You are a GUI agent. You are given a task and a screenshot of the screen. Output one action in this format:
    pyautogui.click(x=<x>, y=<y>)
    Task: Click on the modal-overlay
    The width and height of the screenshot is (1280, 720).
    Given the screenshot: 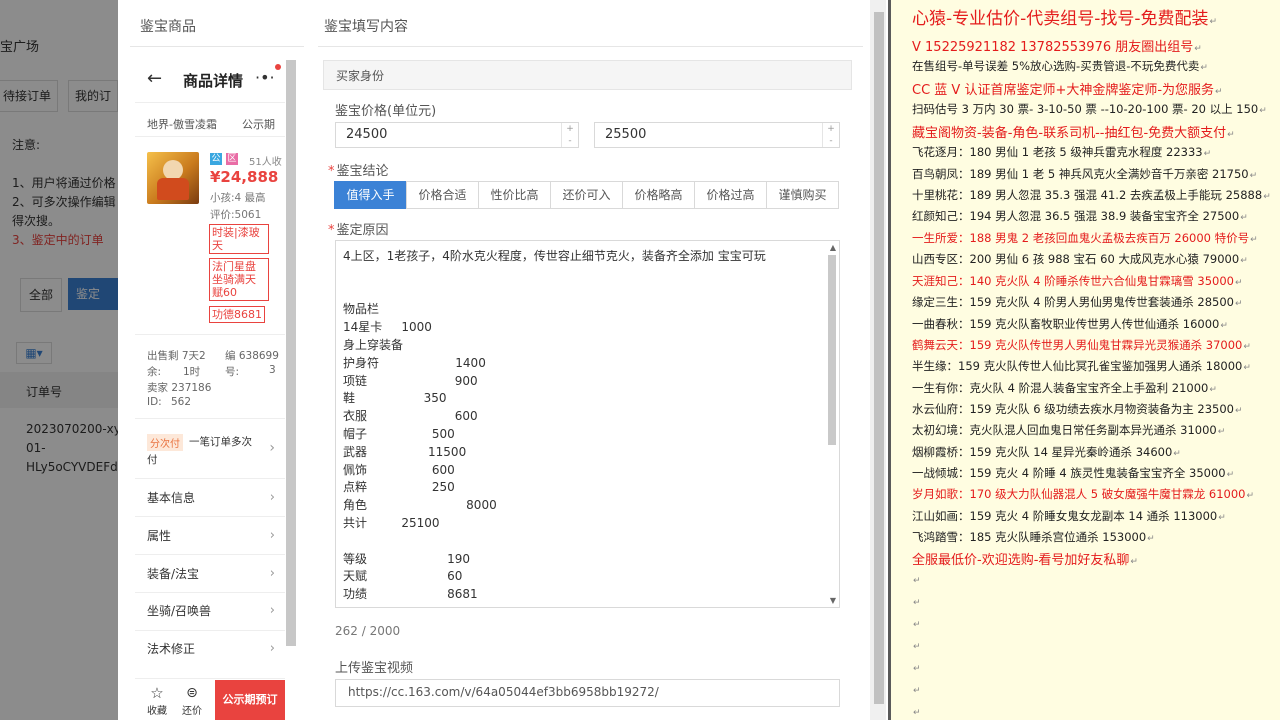 What is the action you would take?
    pyautogui.click(x=59, y=360)
    